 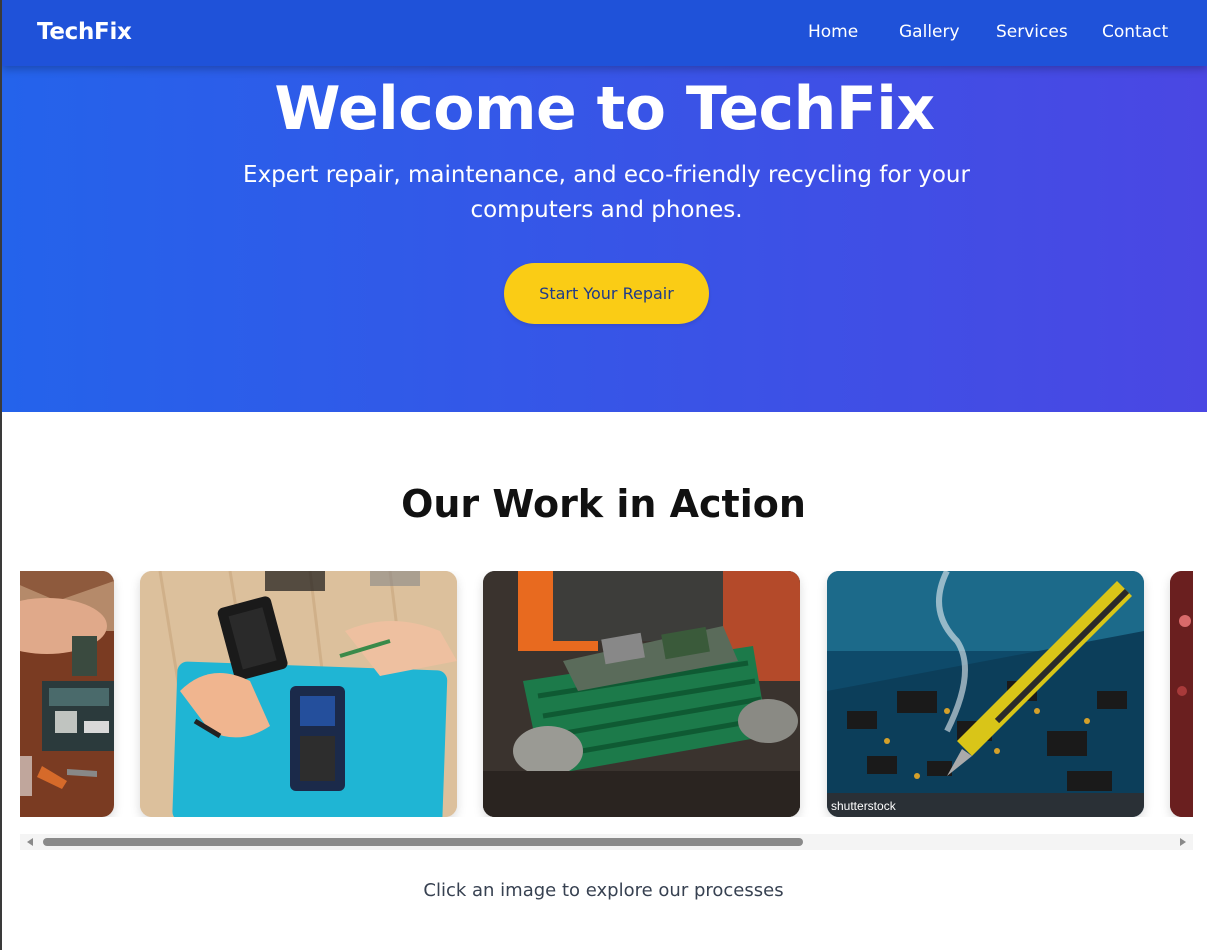 What do you see at coordinates (298, 694) in the screenshot?
I see `gallery-image-phone-repair` at bounding box center [298, 694].